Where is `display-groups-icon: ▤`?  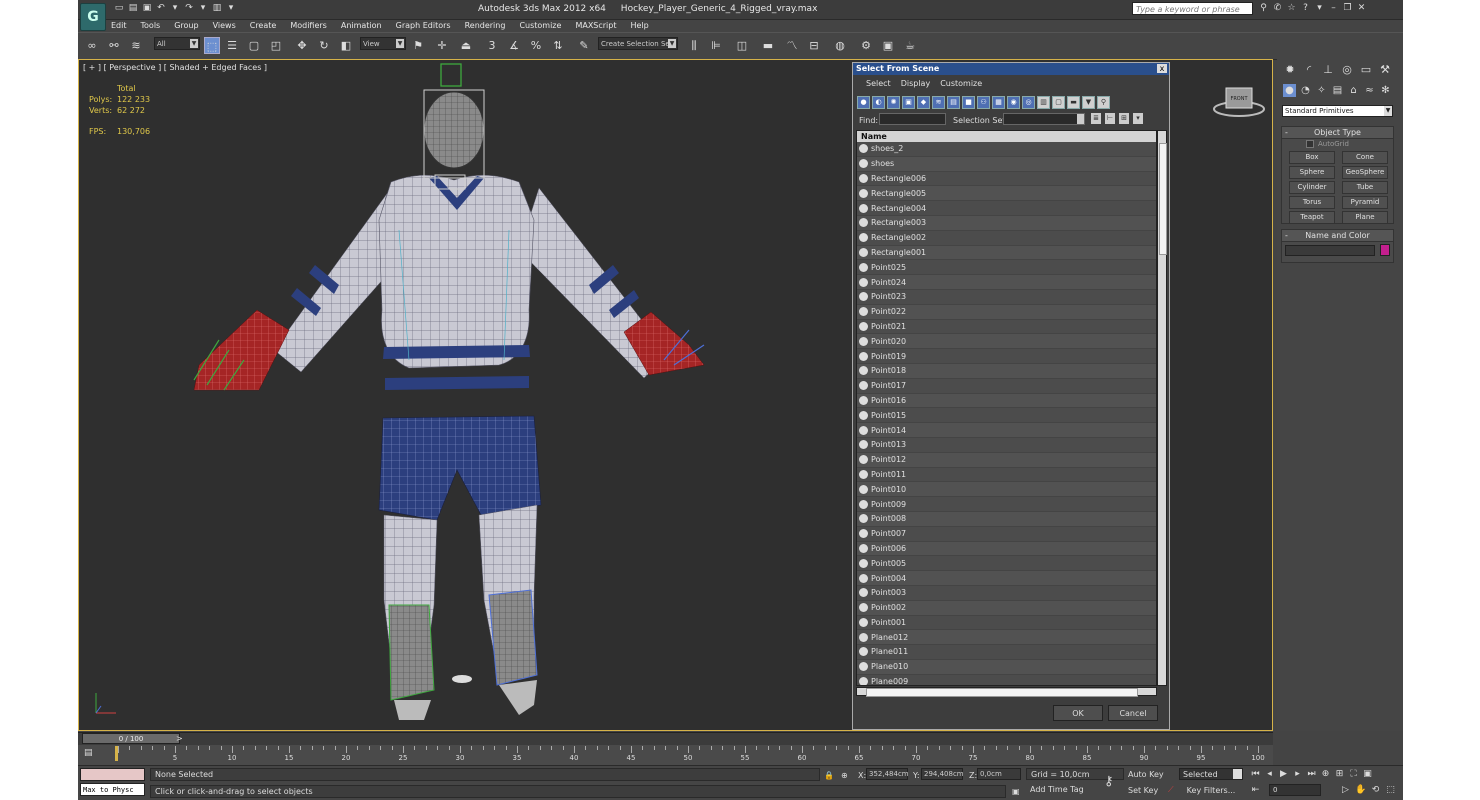
display-groups-icon: ▤ is located at coordinates (953, 102).